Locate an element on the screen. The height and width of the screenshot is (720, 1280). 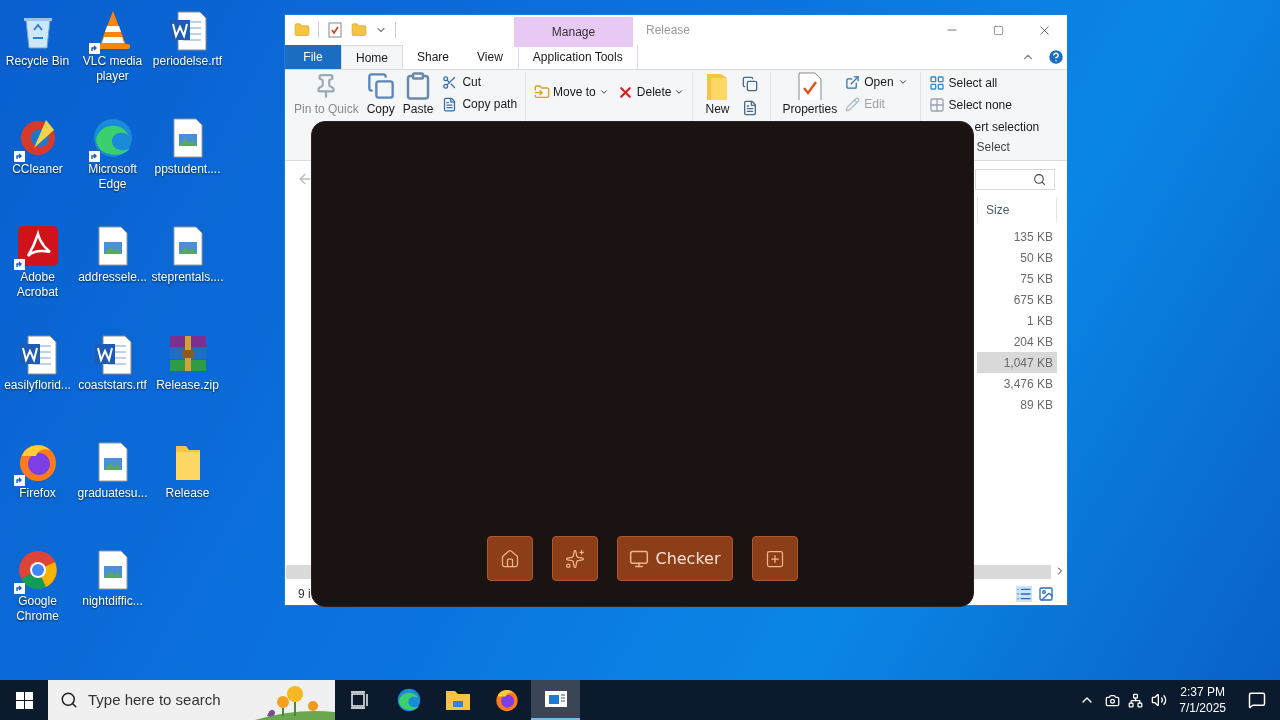
firefox-icon is located at coordinates (506, 700).